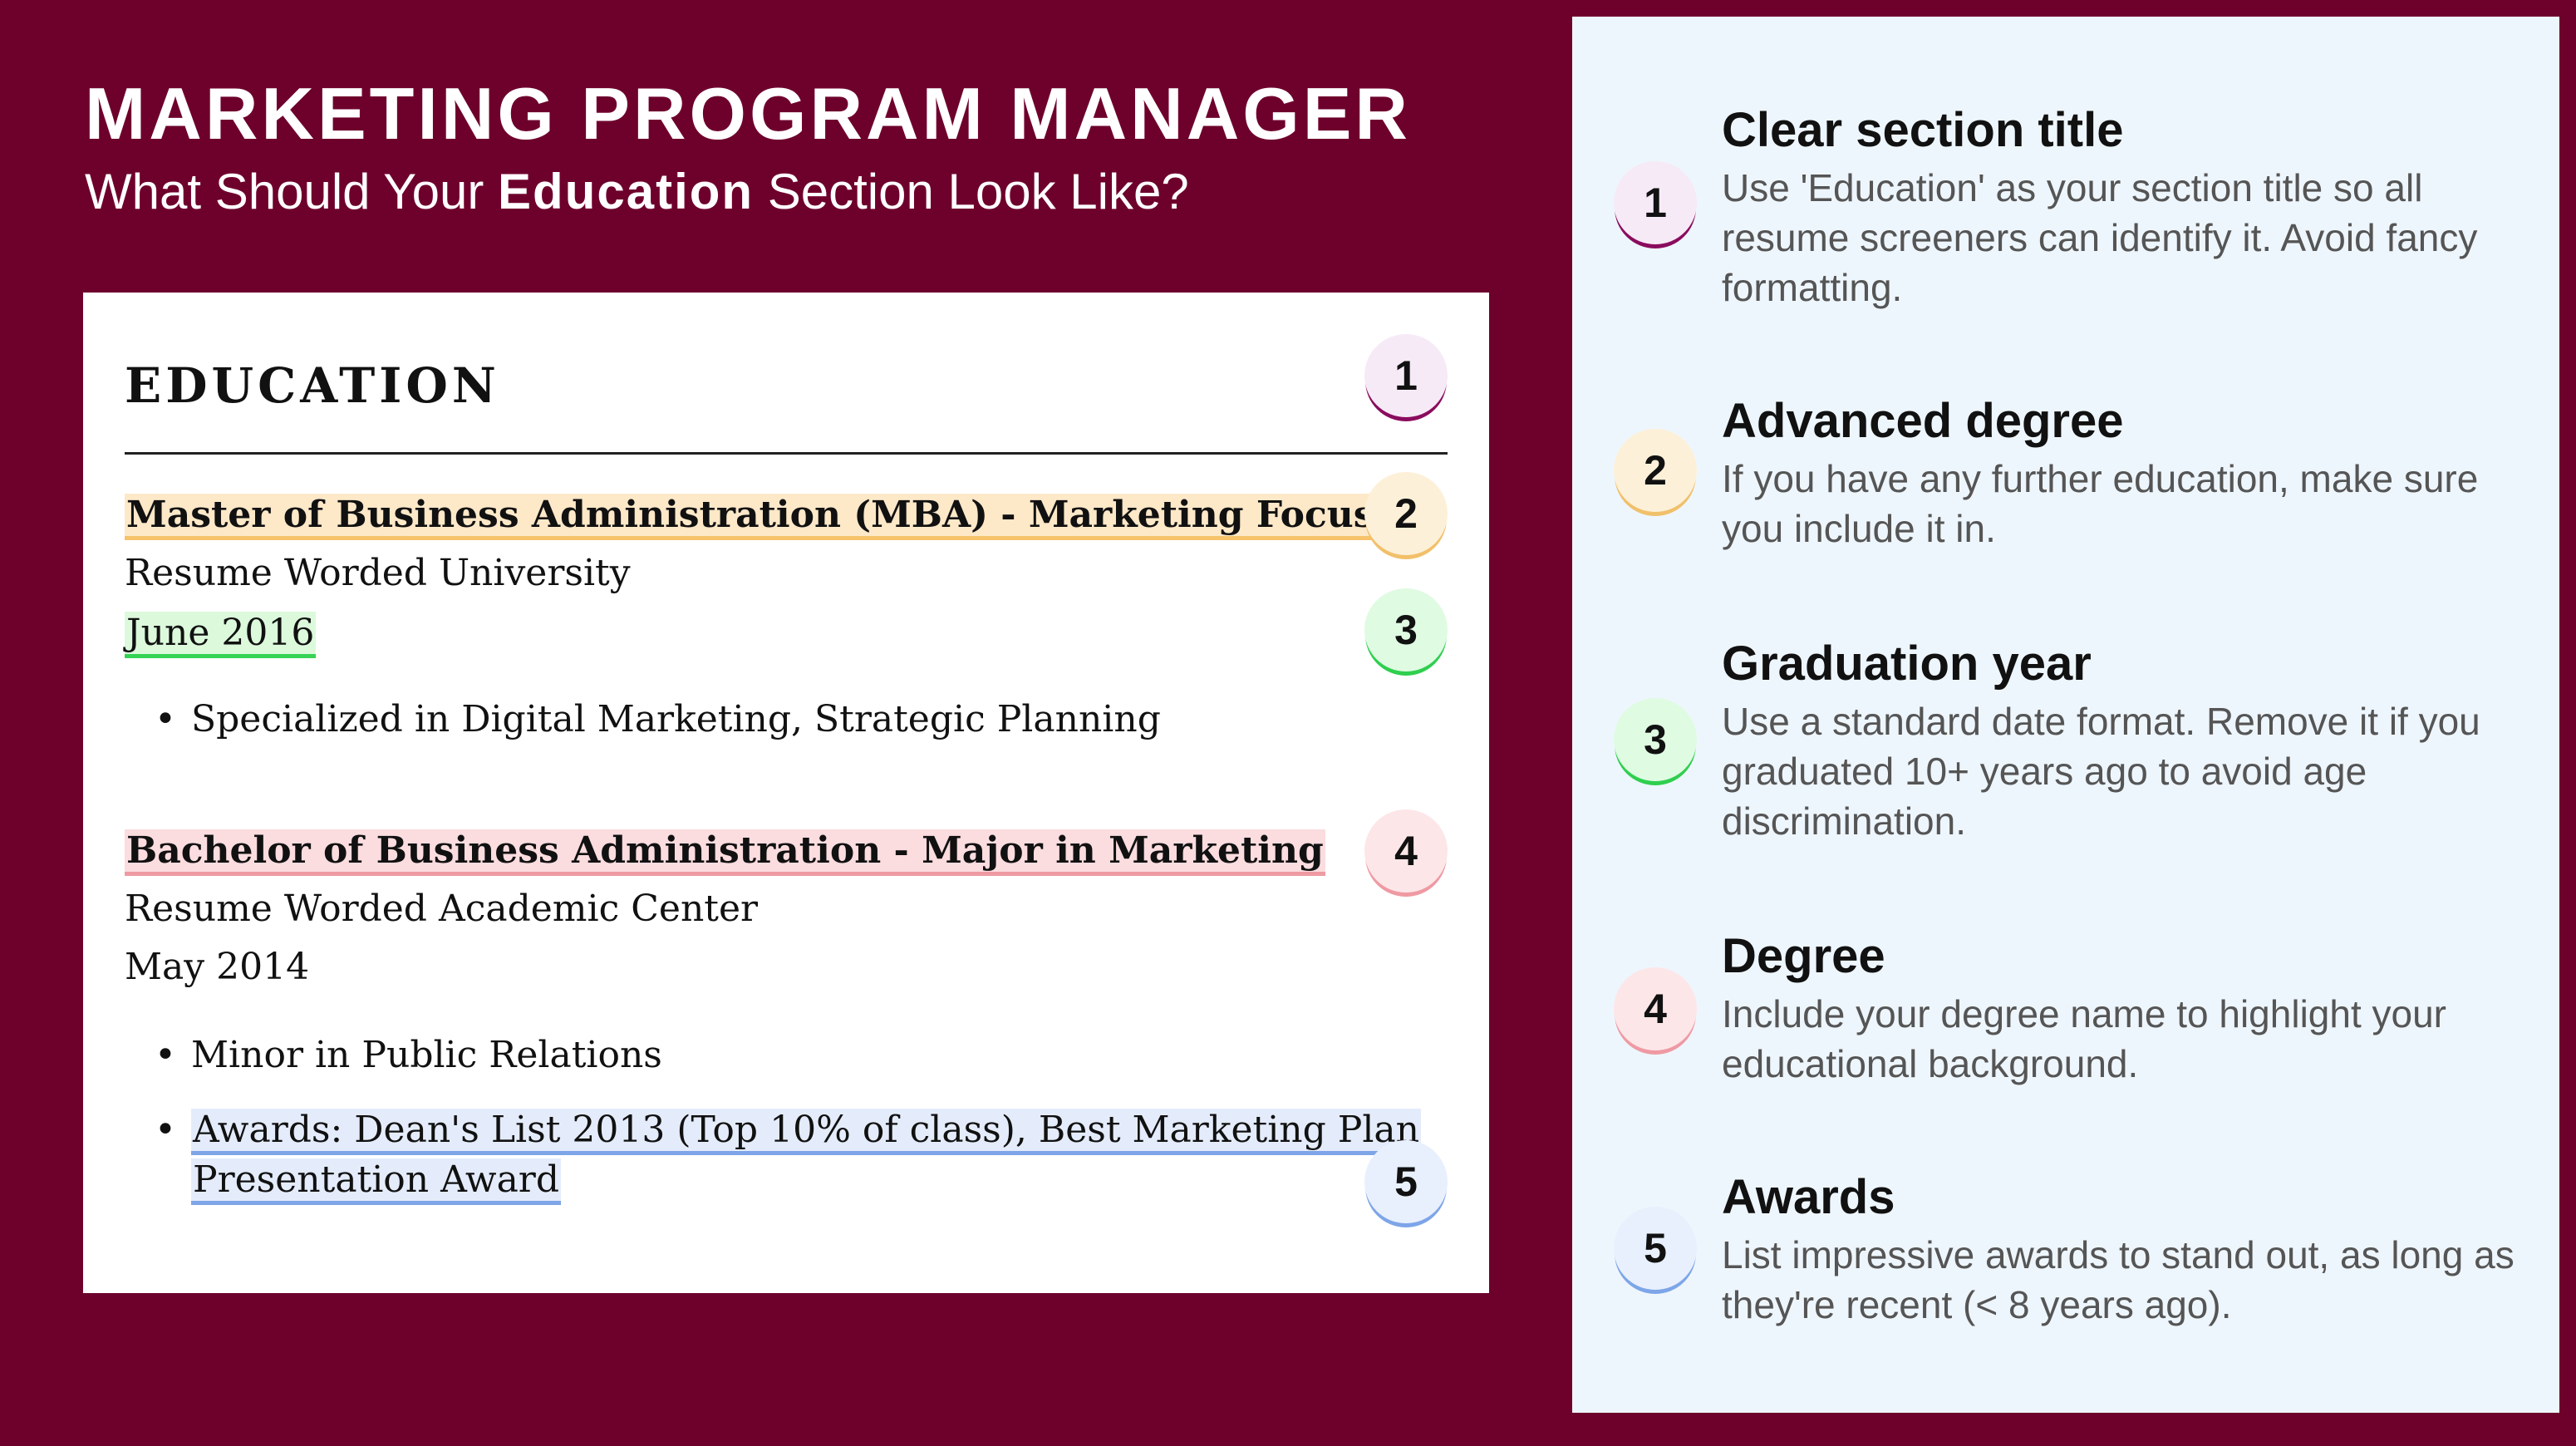  What do you see at coordinates (292, 191) in the screenshot?
I see `subtitle-pre: What Should Your` at bounding box center [292, 191].